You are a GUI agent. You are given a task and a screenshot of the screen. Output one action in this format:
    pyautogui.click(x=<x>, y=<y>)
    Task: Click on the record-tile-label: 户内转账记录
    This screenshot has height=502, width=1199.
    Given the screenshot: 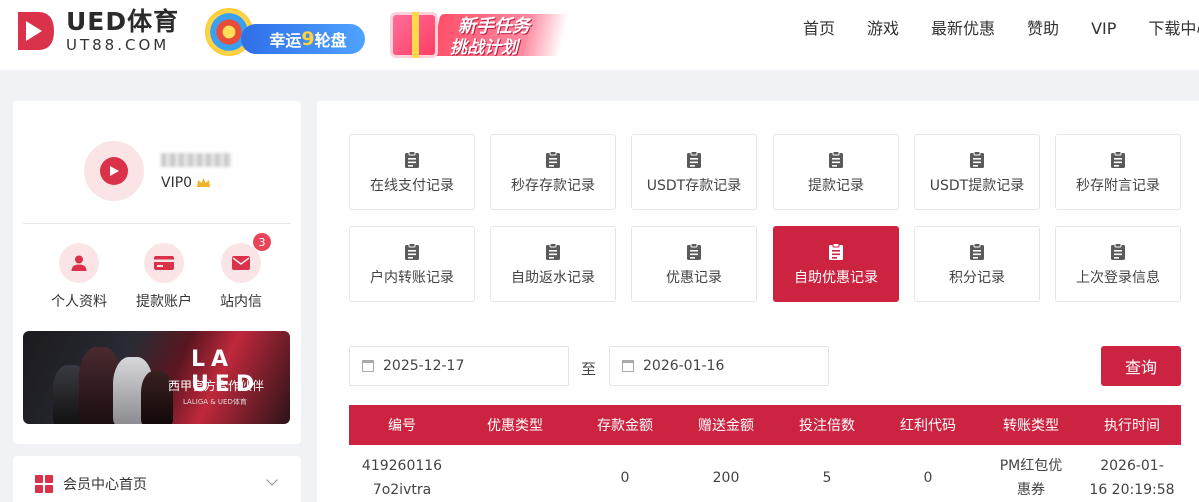 What is the action you would take?
    pyautogui.click(x=412, y=278)
    